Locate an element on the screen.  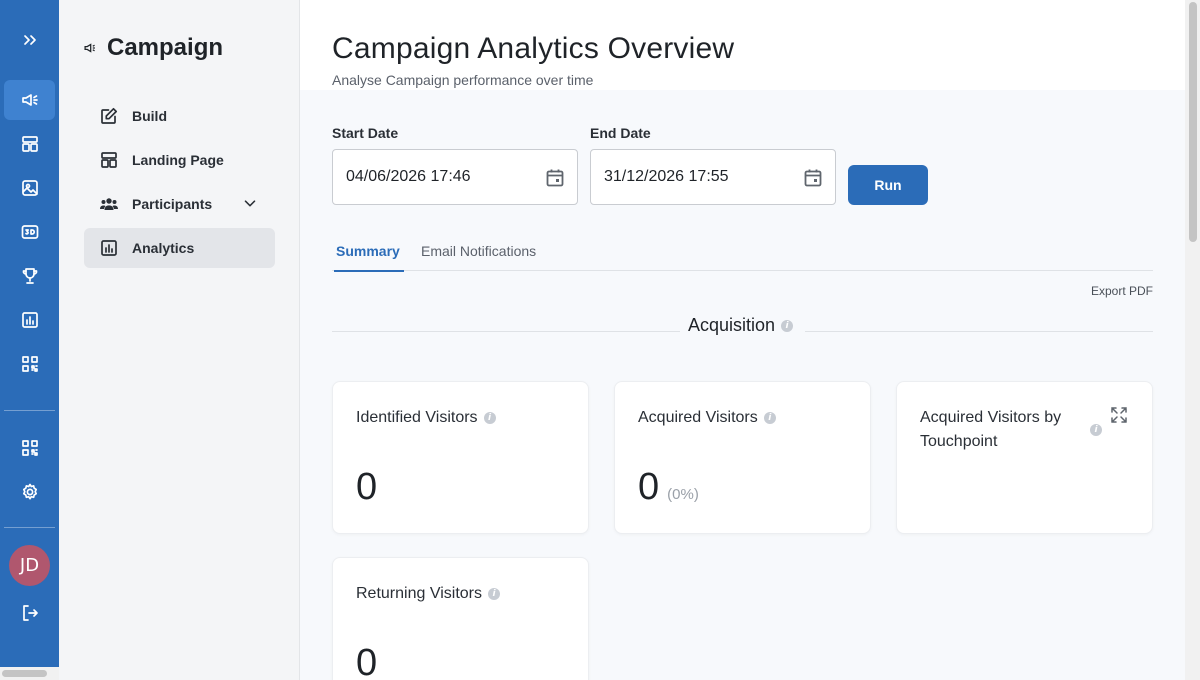
gear-icon is located at coordinates (29, 491).